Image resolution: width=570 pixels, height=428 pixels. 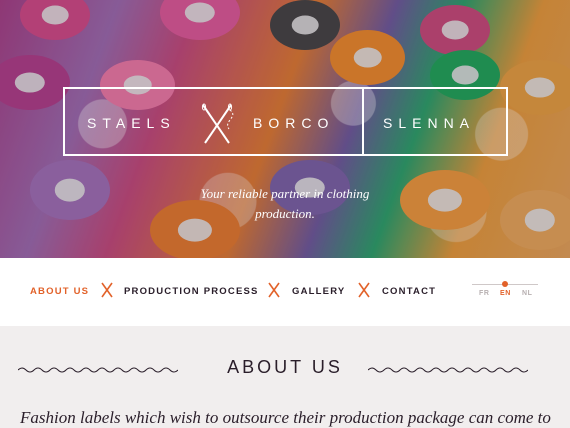 What do you see at coordinates (318, 291) in the screenshot?
I see `nav-item-gallery: GALLERY` at bounding box center [318, 291].